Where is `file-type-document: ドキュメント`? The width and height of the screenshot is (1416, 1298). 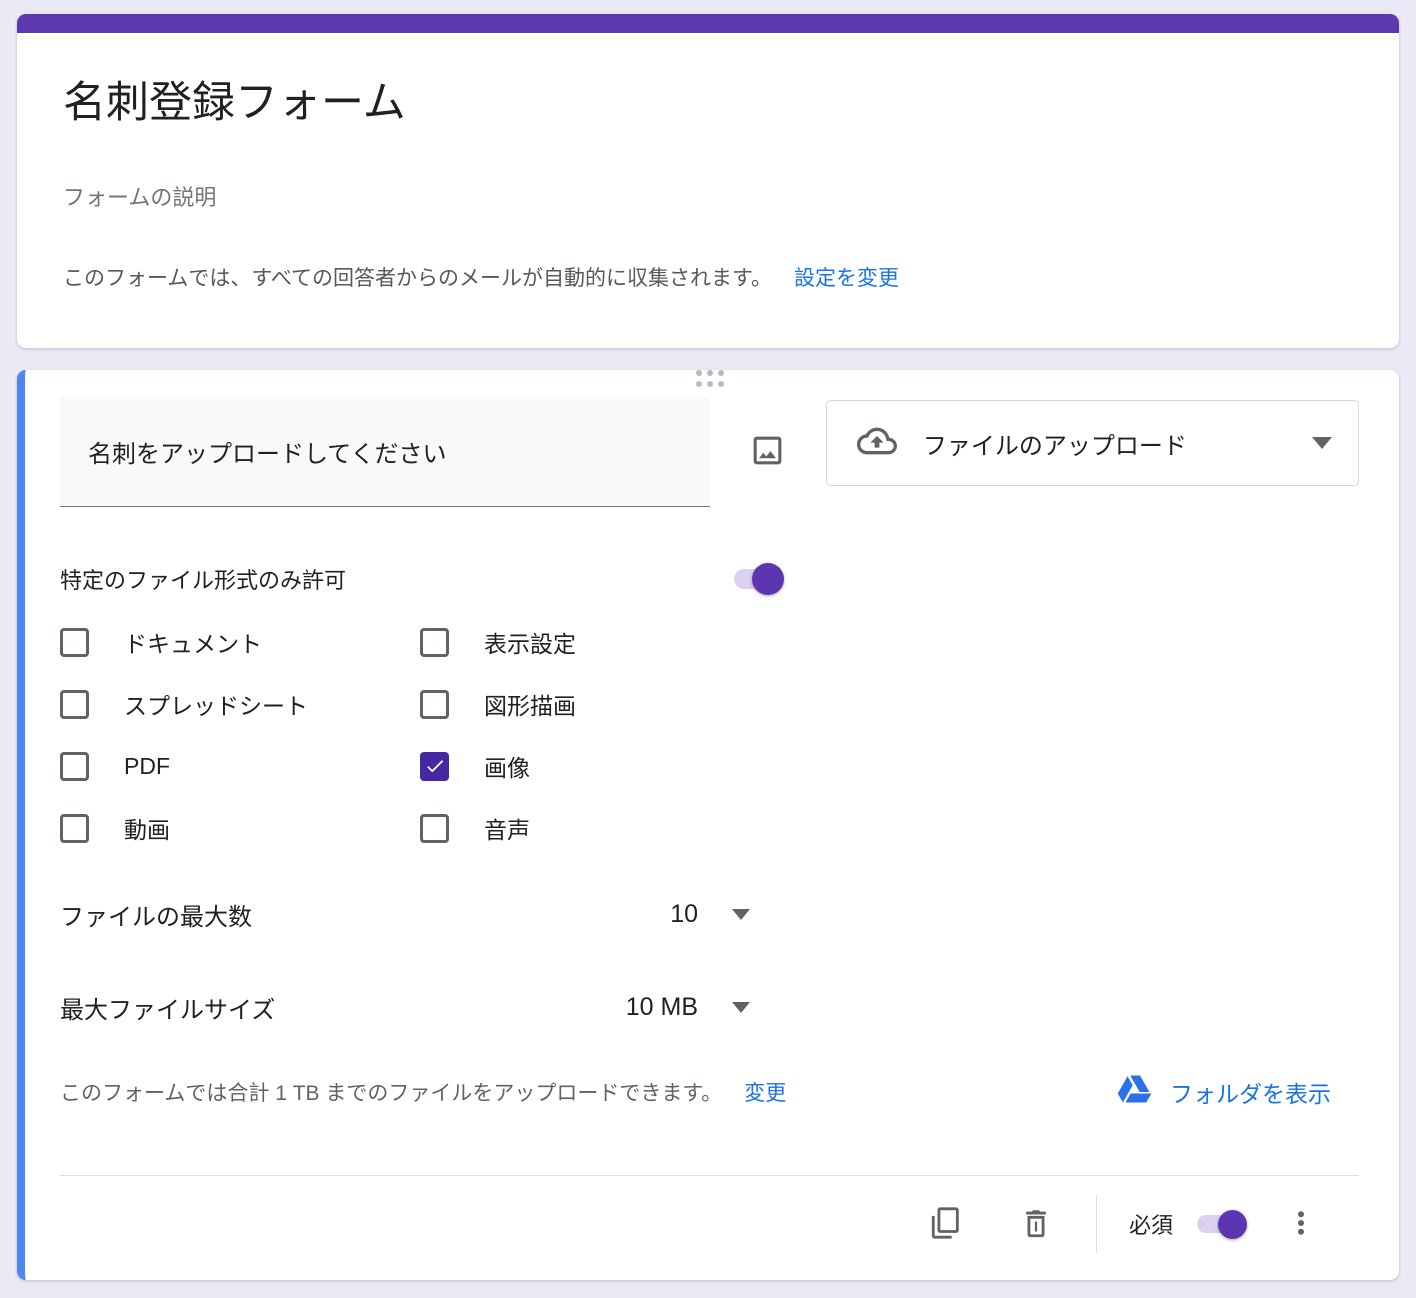
file-type-document: ドキュメント is located at coordinates (240, 642).